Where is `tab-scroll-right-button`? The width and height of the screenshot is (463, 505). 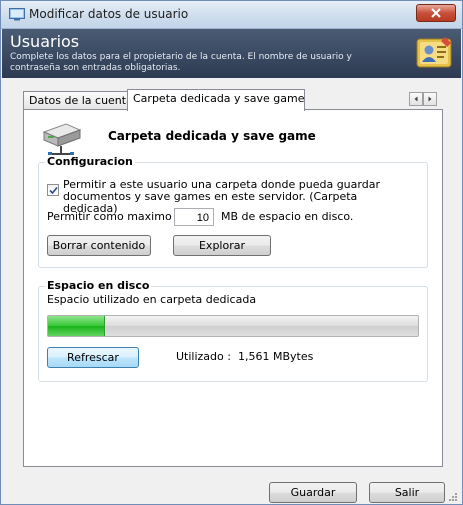
tab-scroll-right-button is located at coordinates (430, 99).